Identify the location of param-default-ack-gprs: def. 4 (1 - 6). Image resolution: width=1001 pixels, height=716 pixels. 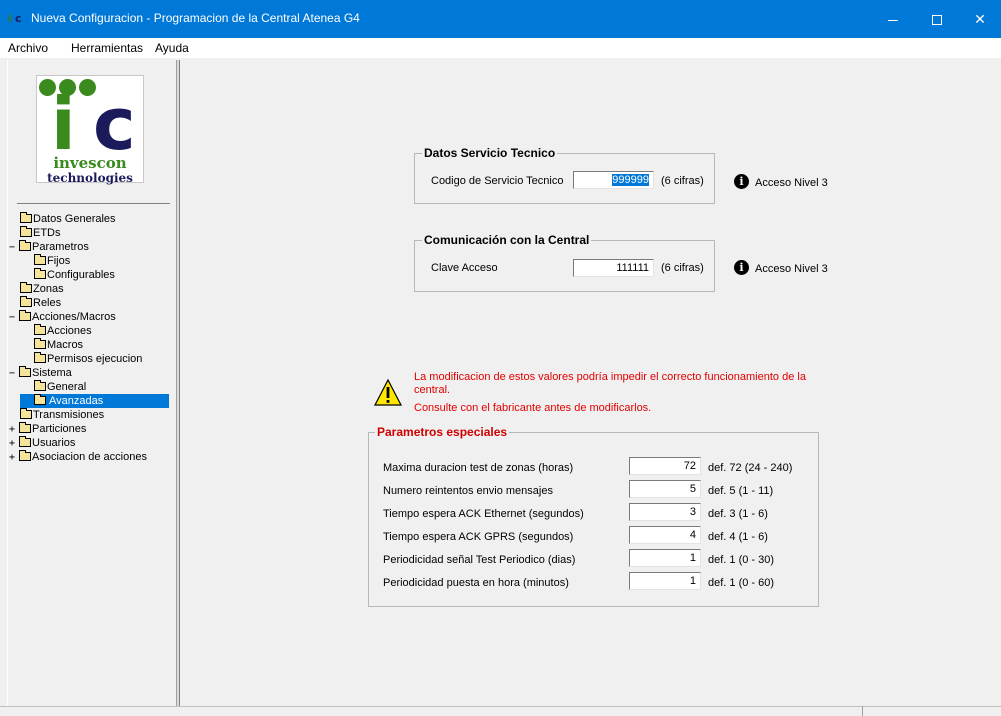
(738, 537).